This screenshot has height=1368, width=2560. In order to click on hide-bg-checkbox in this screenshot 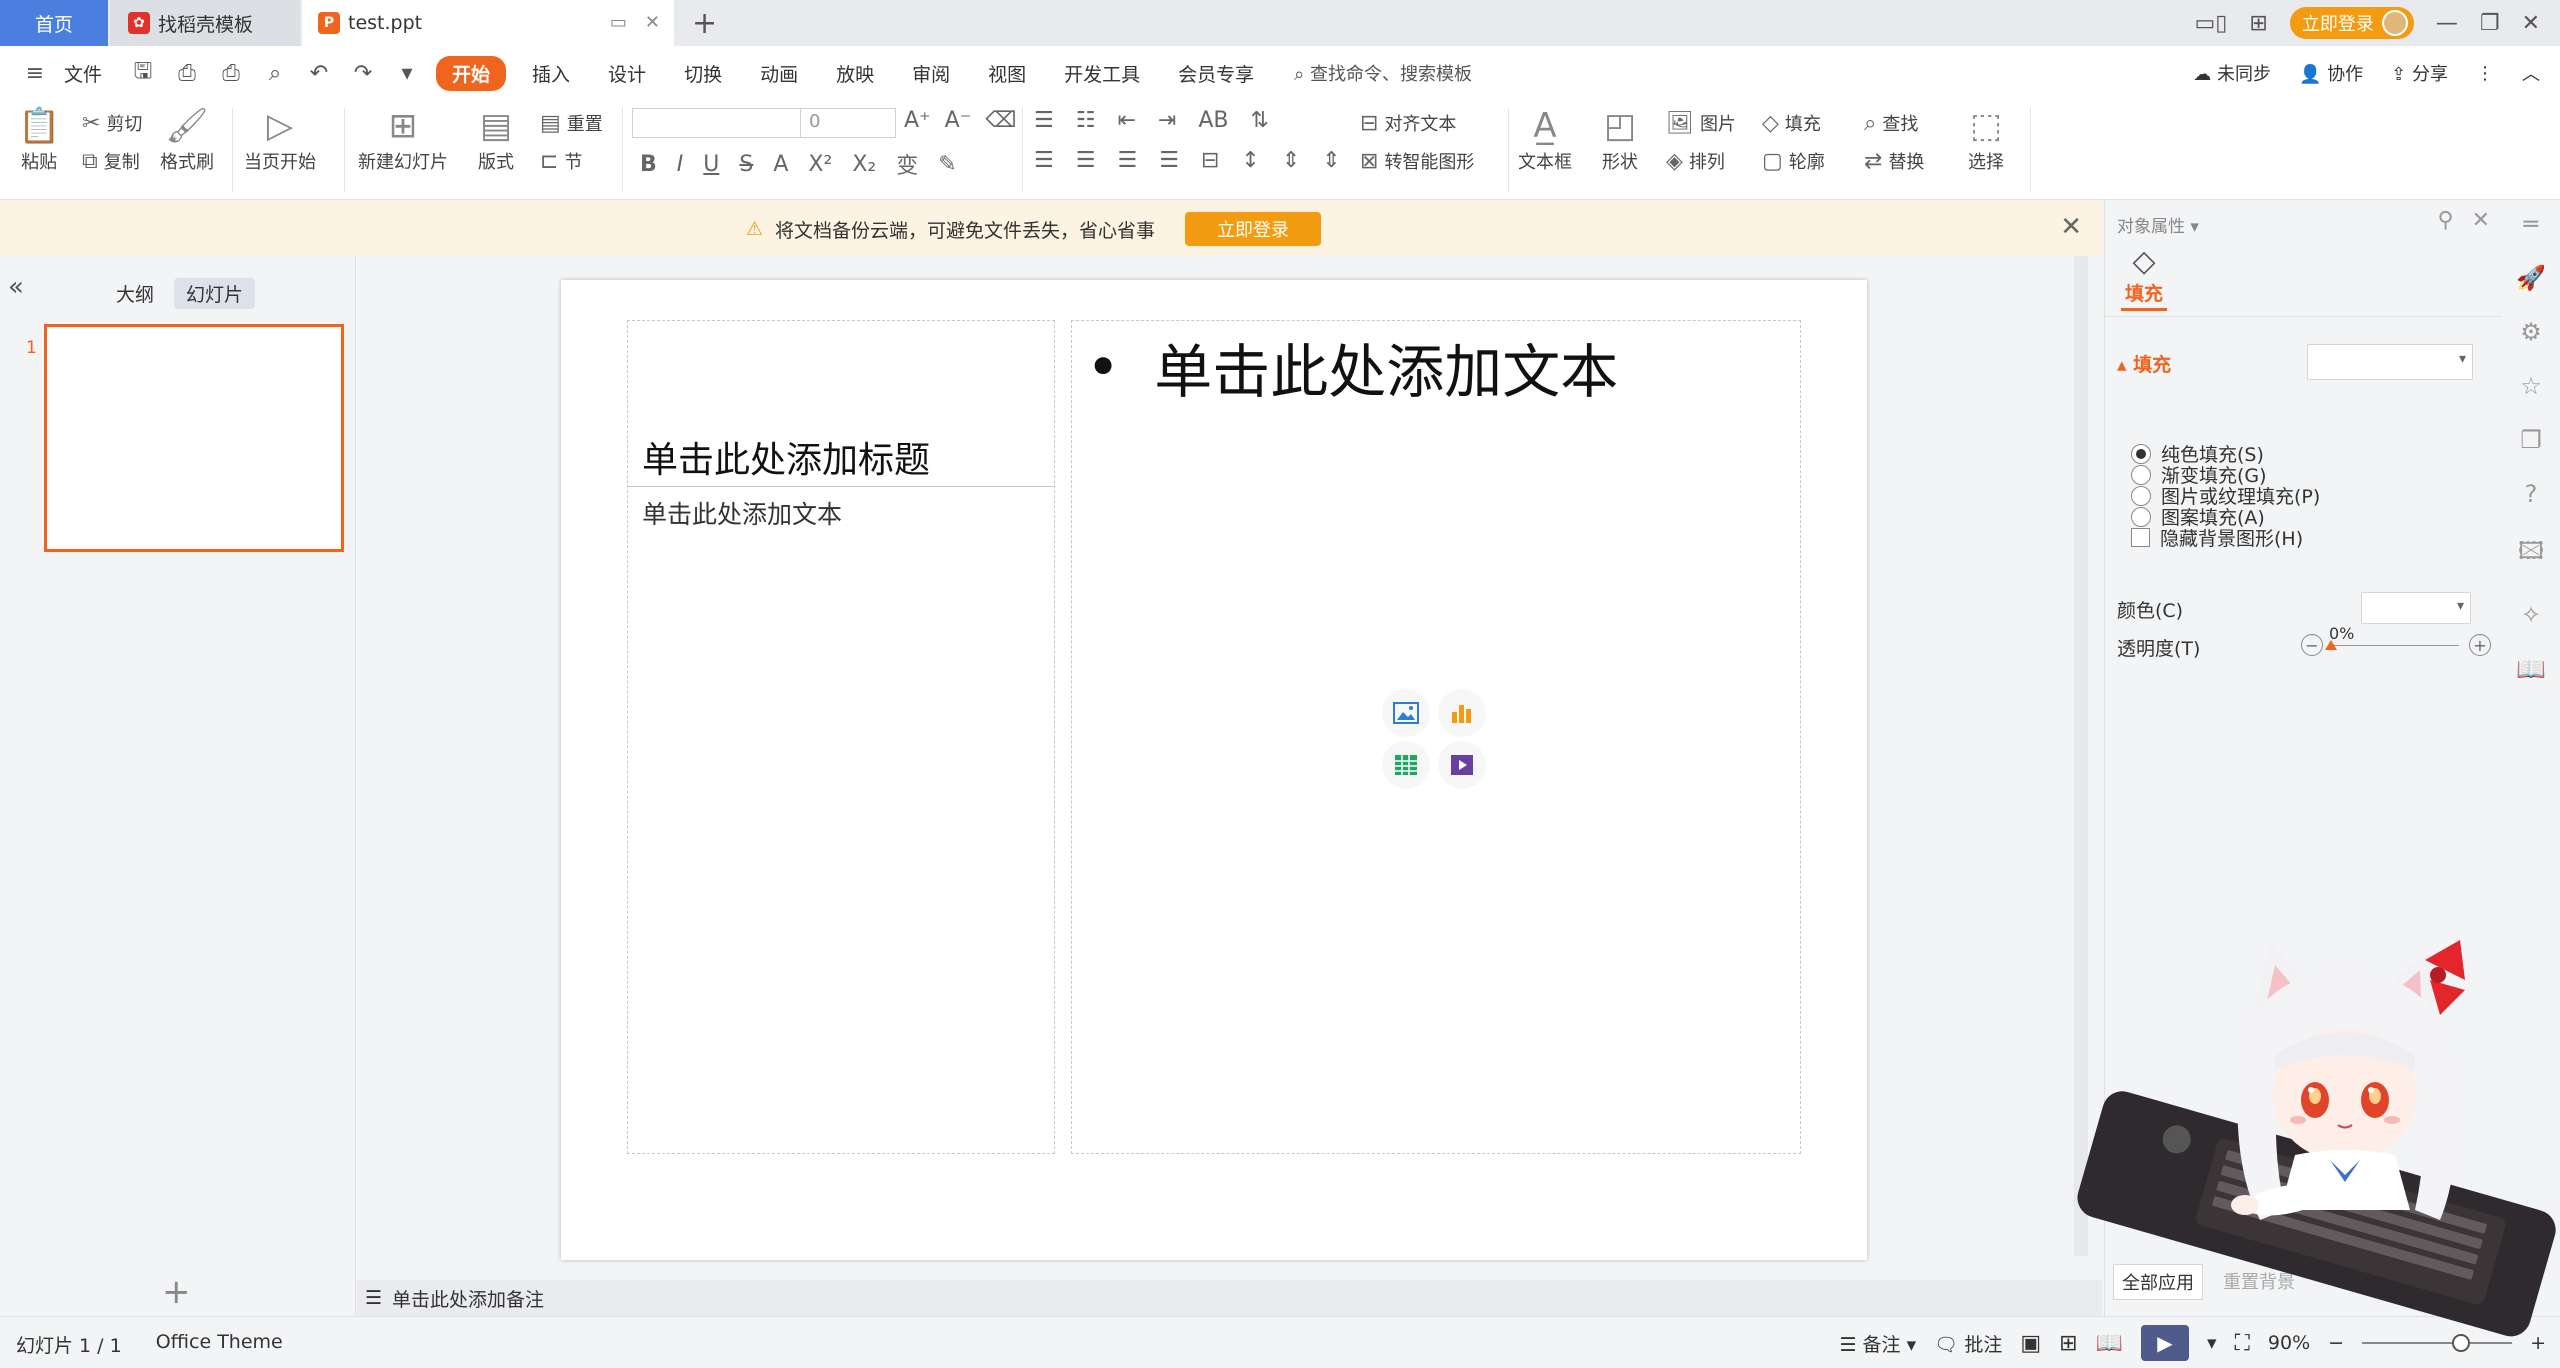, I will do `click(2140, 537)`.